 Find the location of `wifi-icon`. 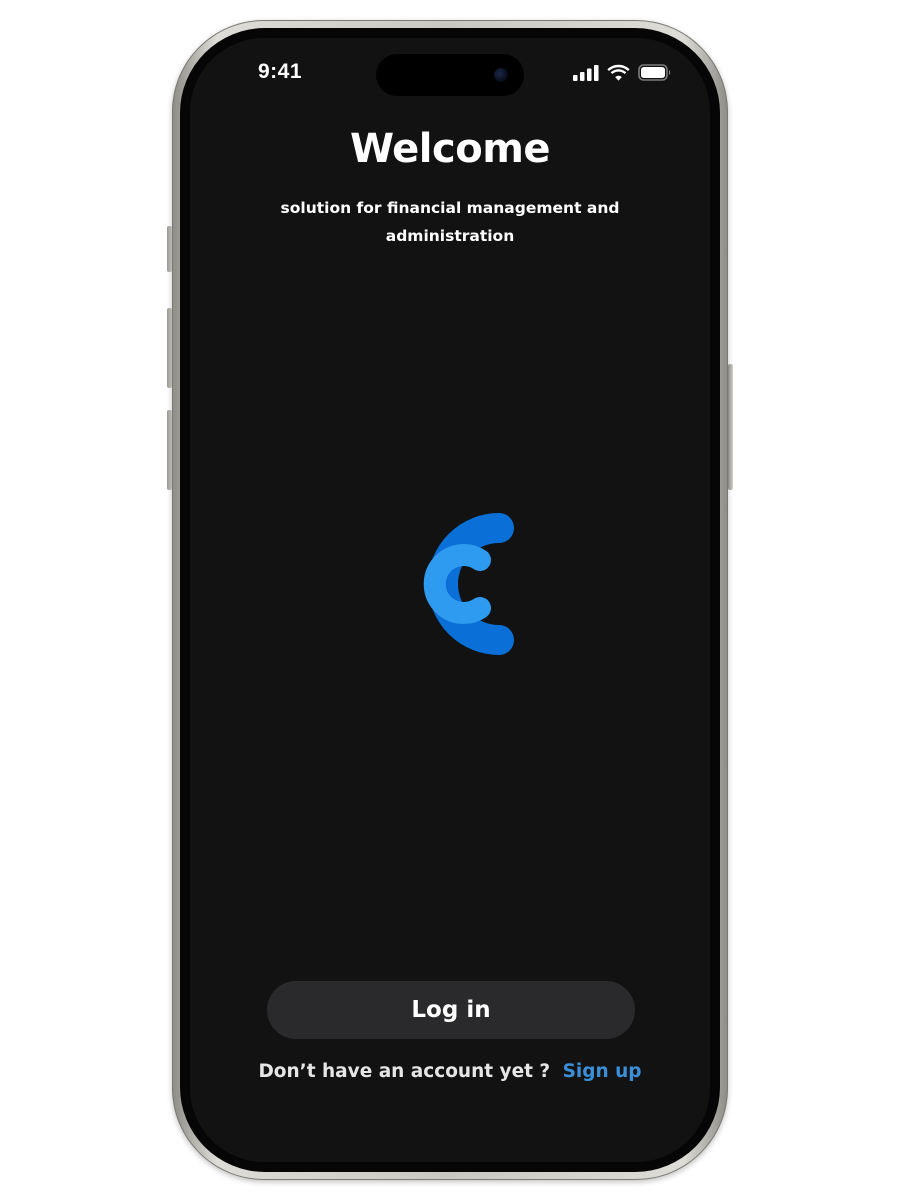

wifi-icon is located at coordinates (618, 72).